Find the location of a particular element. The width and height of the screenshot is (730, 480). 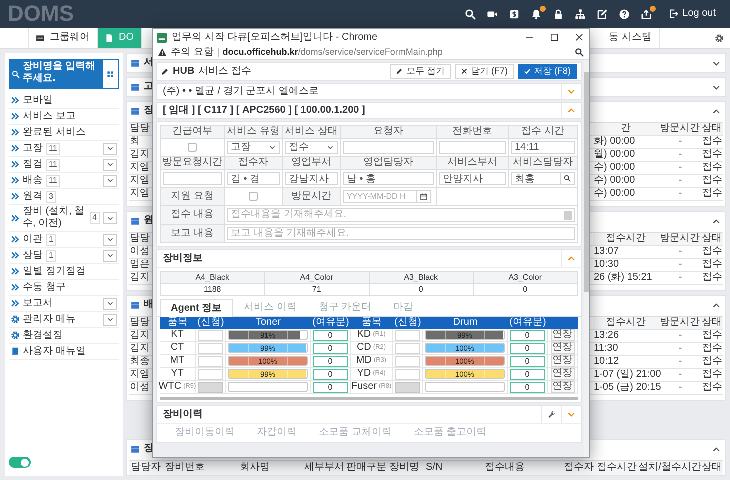

sidebar-item: 사용자 매뉴얼 is located at coordinates (64, 352).